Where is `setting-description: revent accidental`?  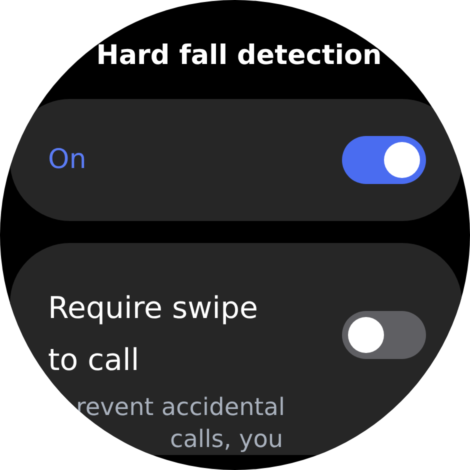
setting-description: revent accidental is located at coordinates (181, 407).